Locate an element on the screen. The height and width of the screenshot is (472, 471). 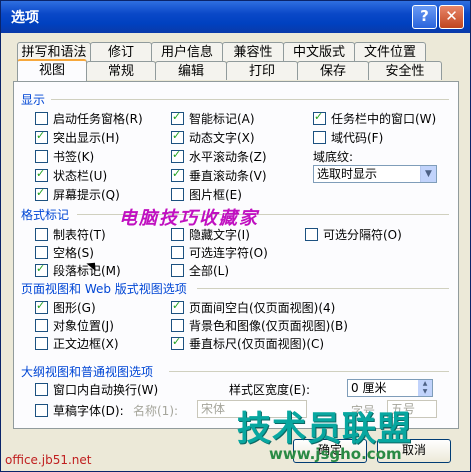
option-windows-in-taskbar: 任务栏中的窗口(W) is located at coordinates (374, 118).